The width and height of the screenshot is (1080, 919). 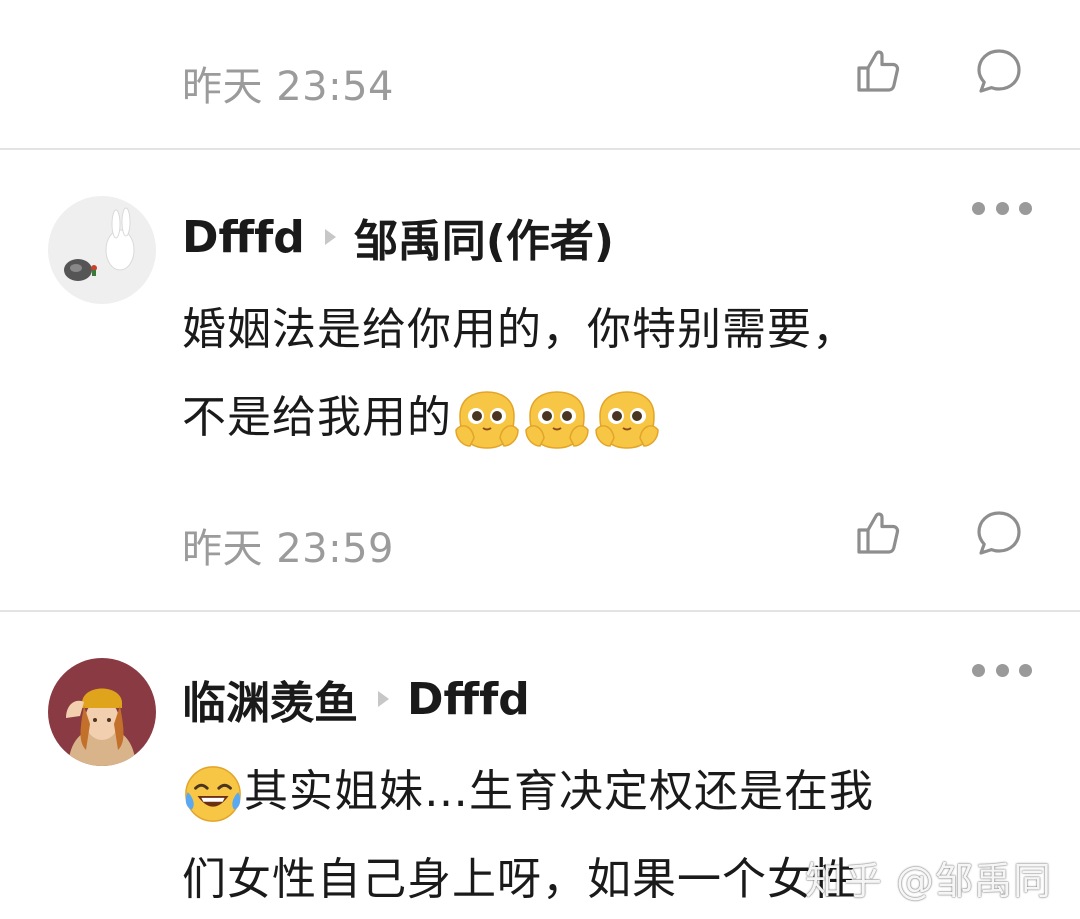 I want to click on comment-text-line: 婚姻法是给你用的，你特别需要，, so click(x=519, y=329).